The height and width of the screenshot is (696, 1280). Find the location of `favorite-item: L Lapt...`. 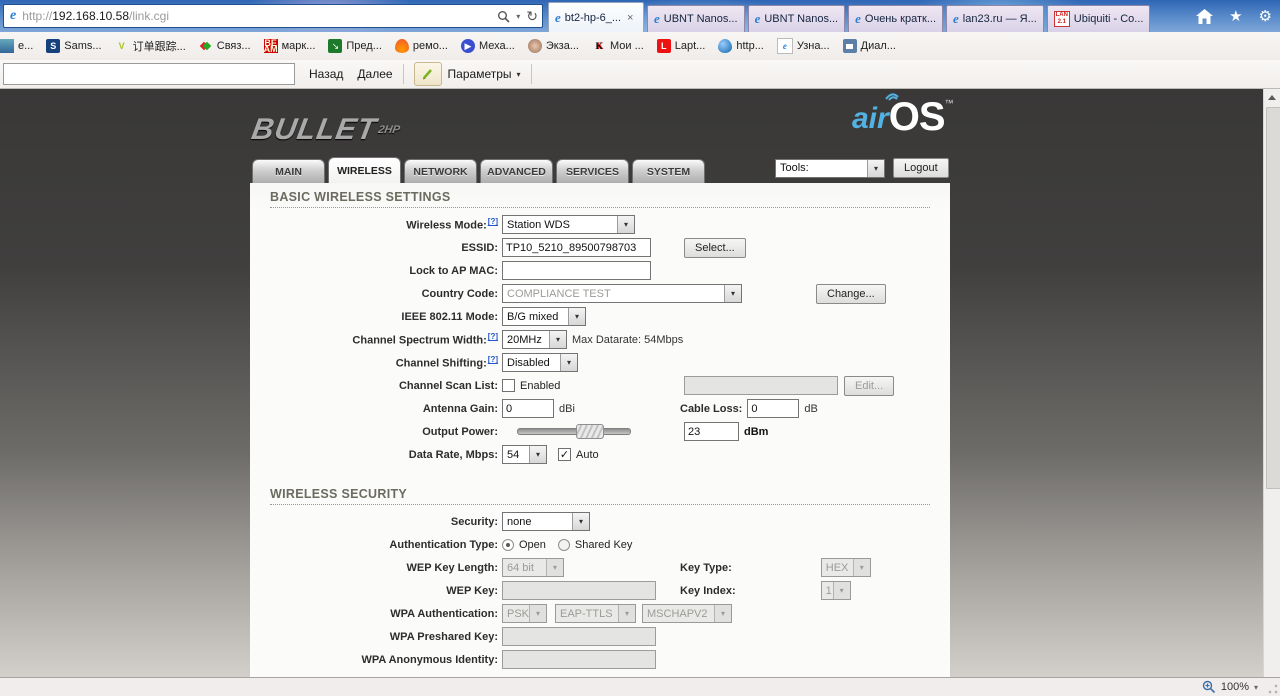

favorite-item: L Lapt... is located at coordinates (681, 46).